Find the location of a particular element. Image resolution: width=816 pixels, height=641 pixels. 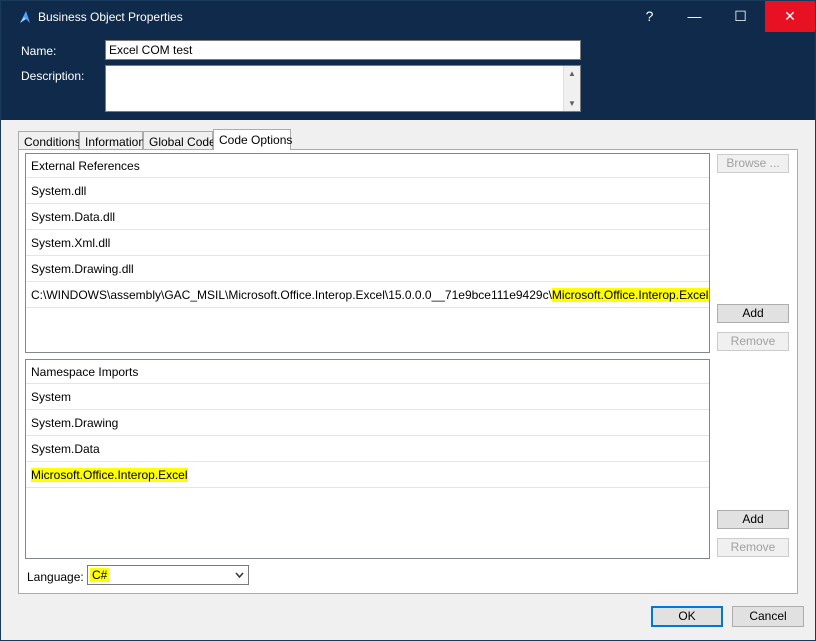

minimize-button: — is located at coordinates (694, 16).